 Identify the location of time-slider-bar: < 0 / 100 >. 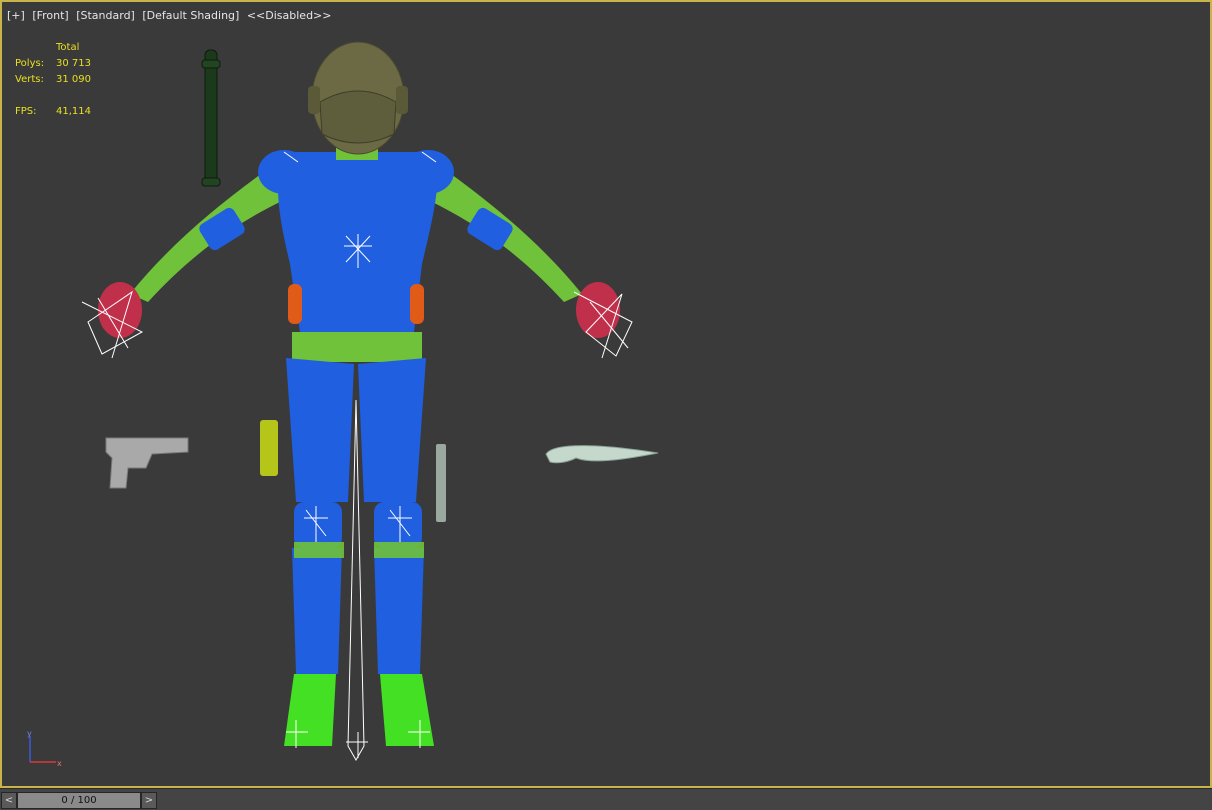
(606, 799).